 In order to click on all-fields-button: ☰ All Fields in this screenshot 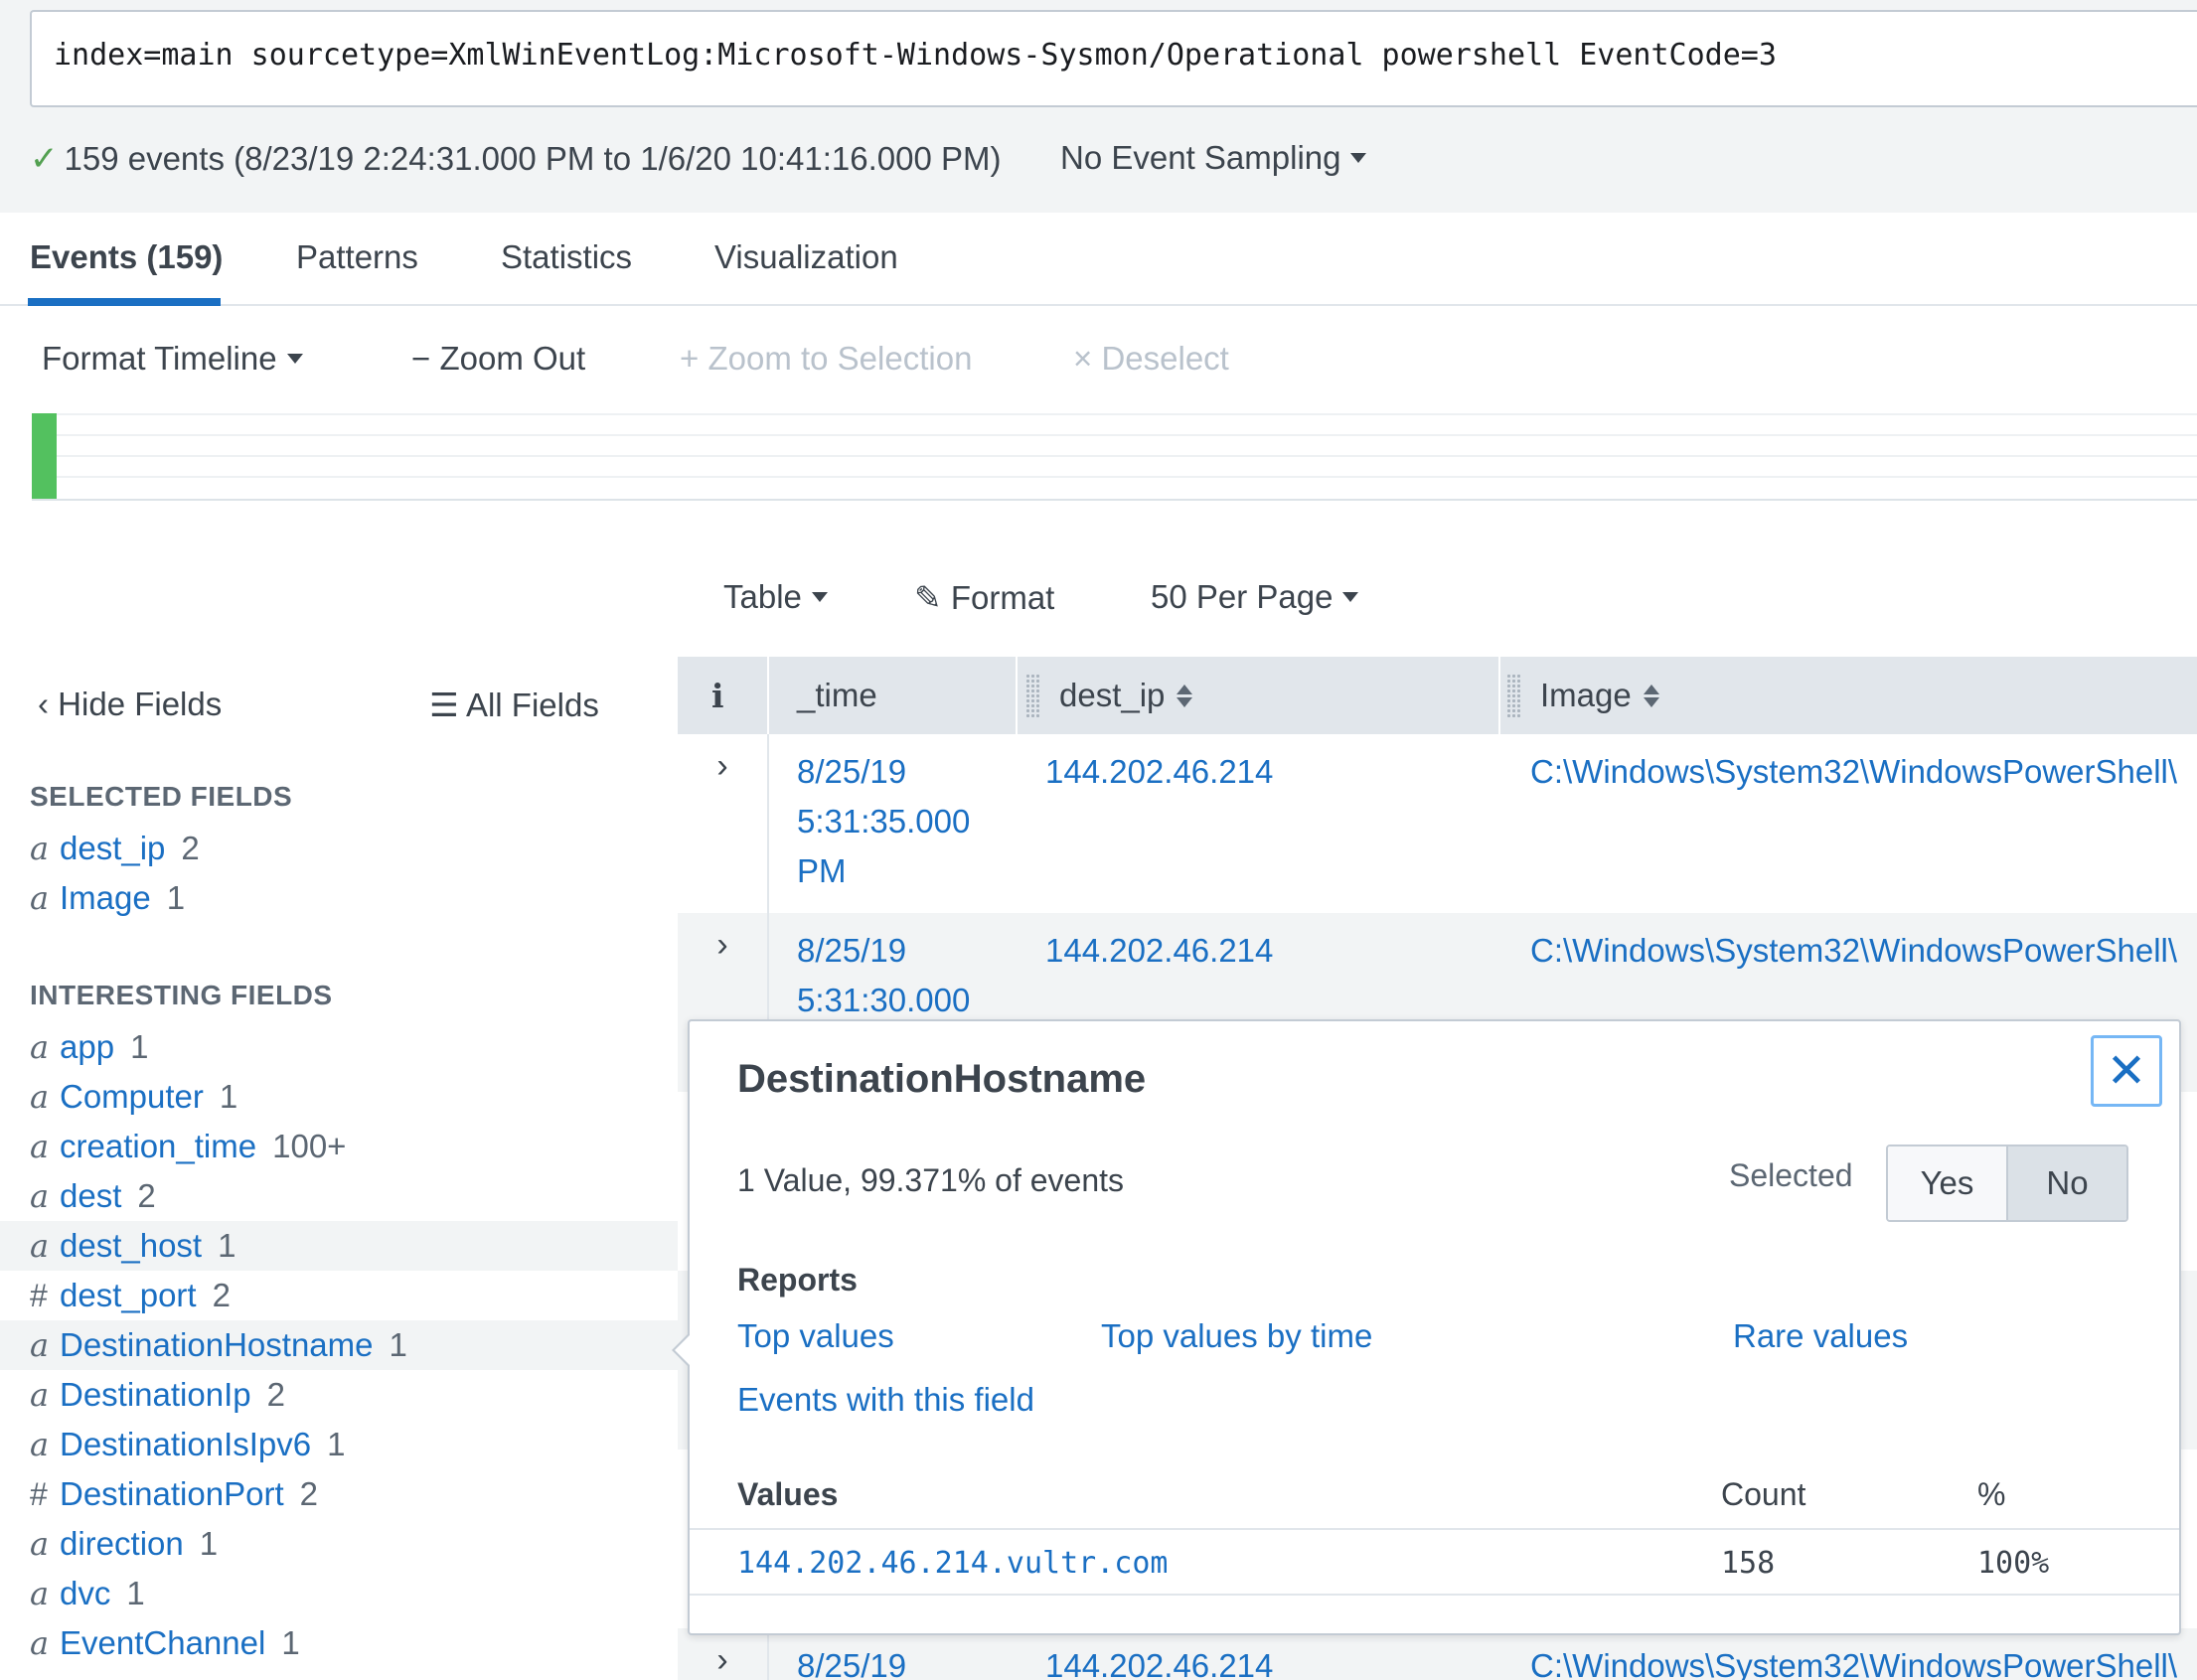, I will do `click(514, 705)`.